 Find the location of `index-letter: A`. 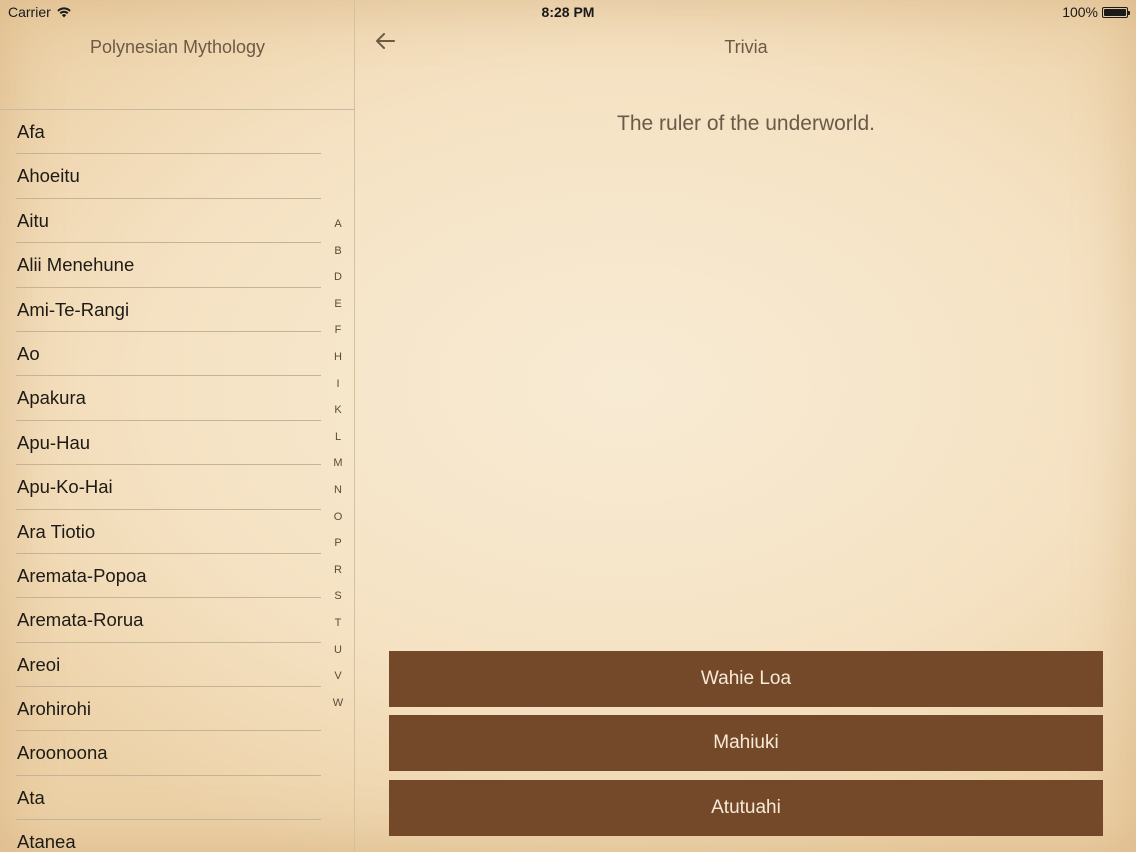

index-letter: A is located at coordinates (338, 229).